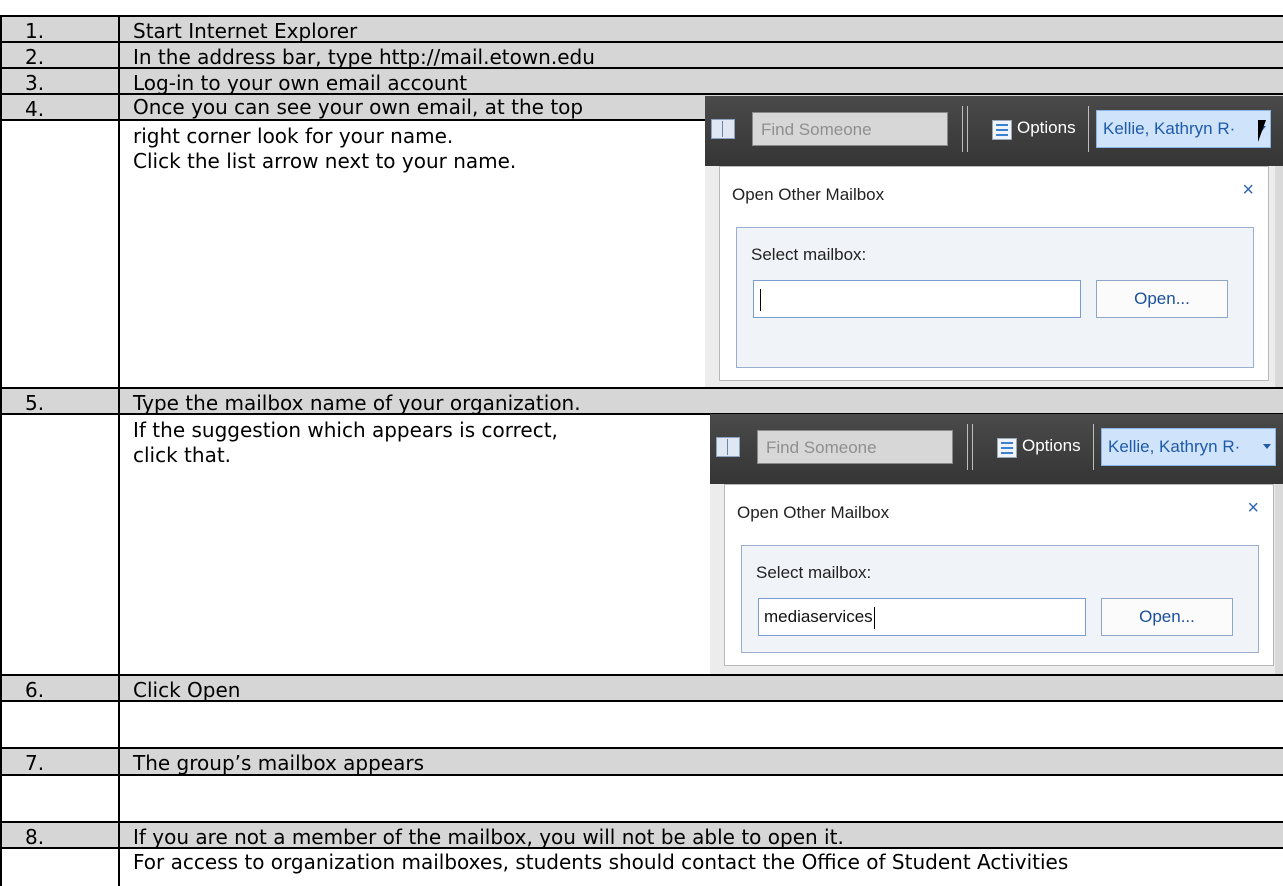 The height and width of the screenshot is (886, 1283). What do you see at coordinates (35, 403) in the screenshot?
I see `step-number: 5.` at bounding box center [35, 403].